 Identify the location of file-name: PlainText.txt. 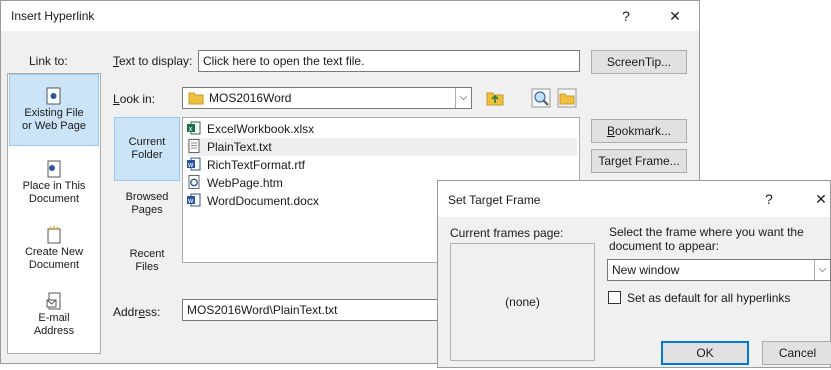
(239, 147).